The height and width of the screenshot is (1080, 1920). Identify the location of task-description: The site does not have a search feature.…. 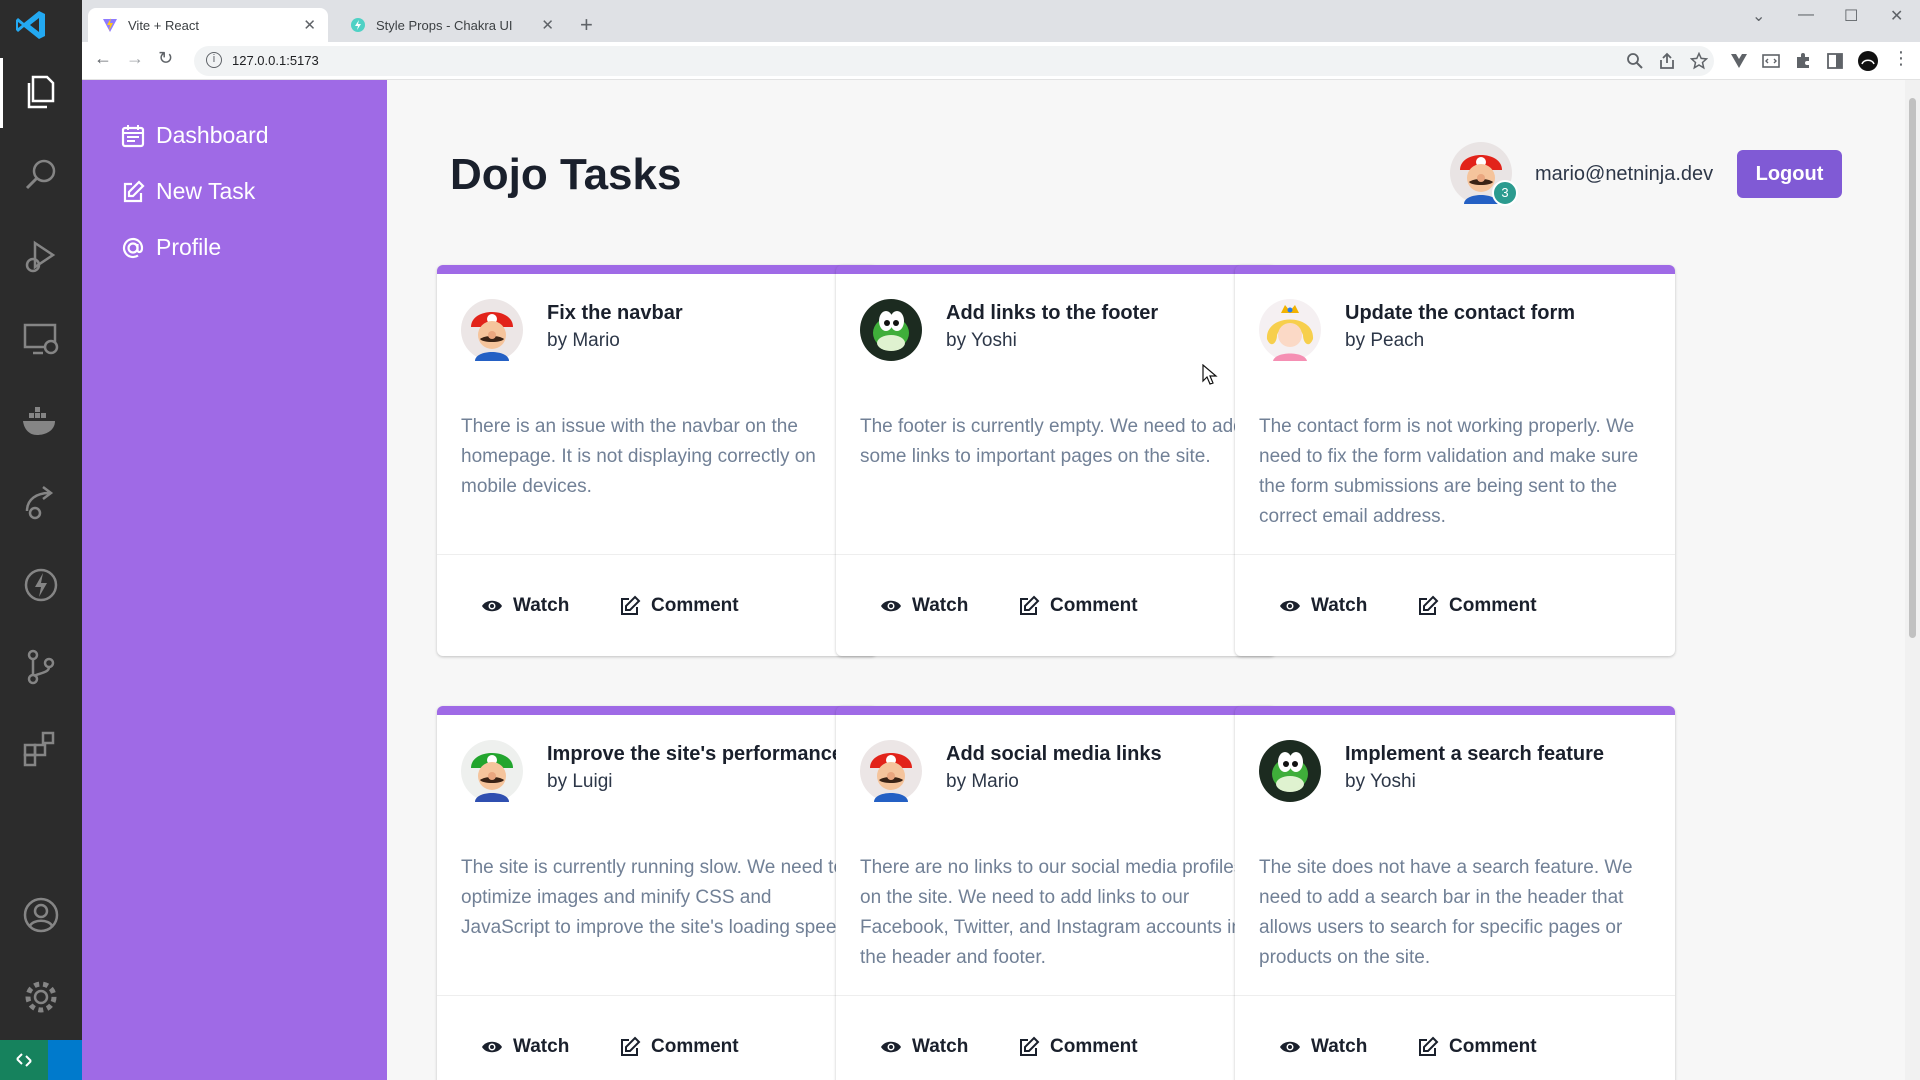
(1446, 912).